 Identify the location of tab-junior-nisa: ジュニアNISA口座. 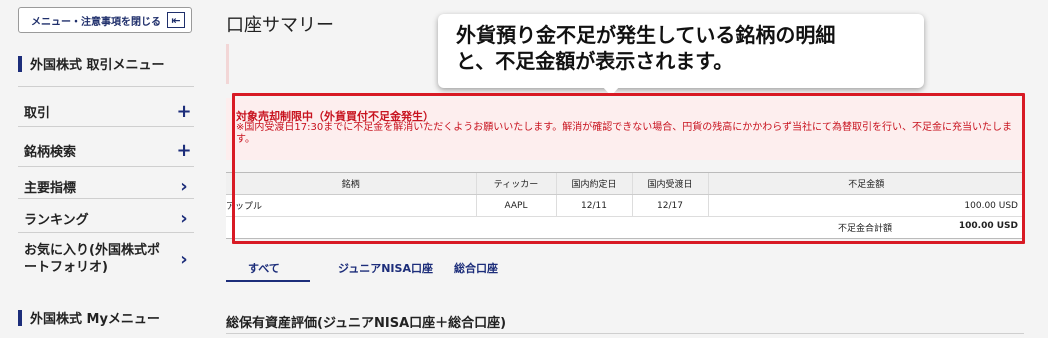
(385, 268).